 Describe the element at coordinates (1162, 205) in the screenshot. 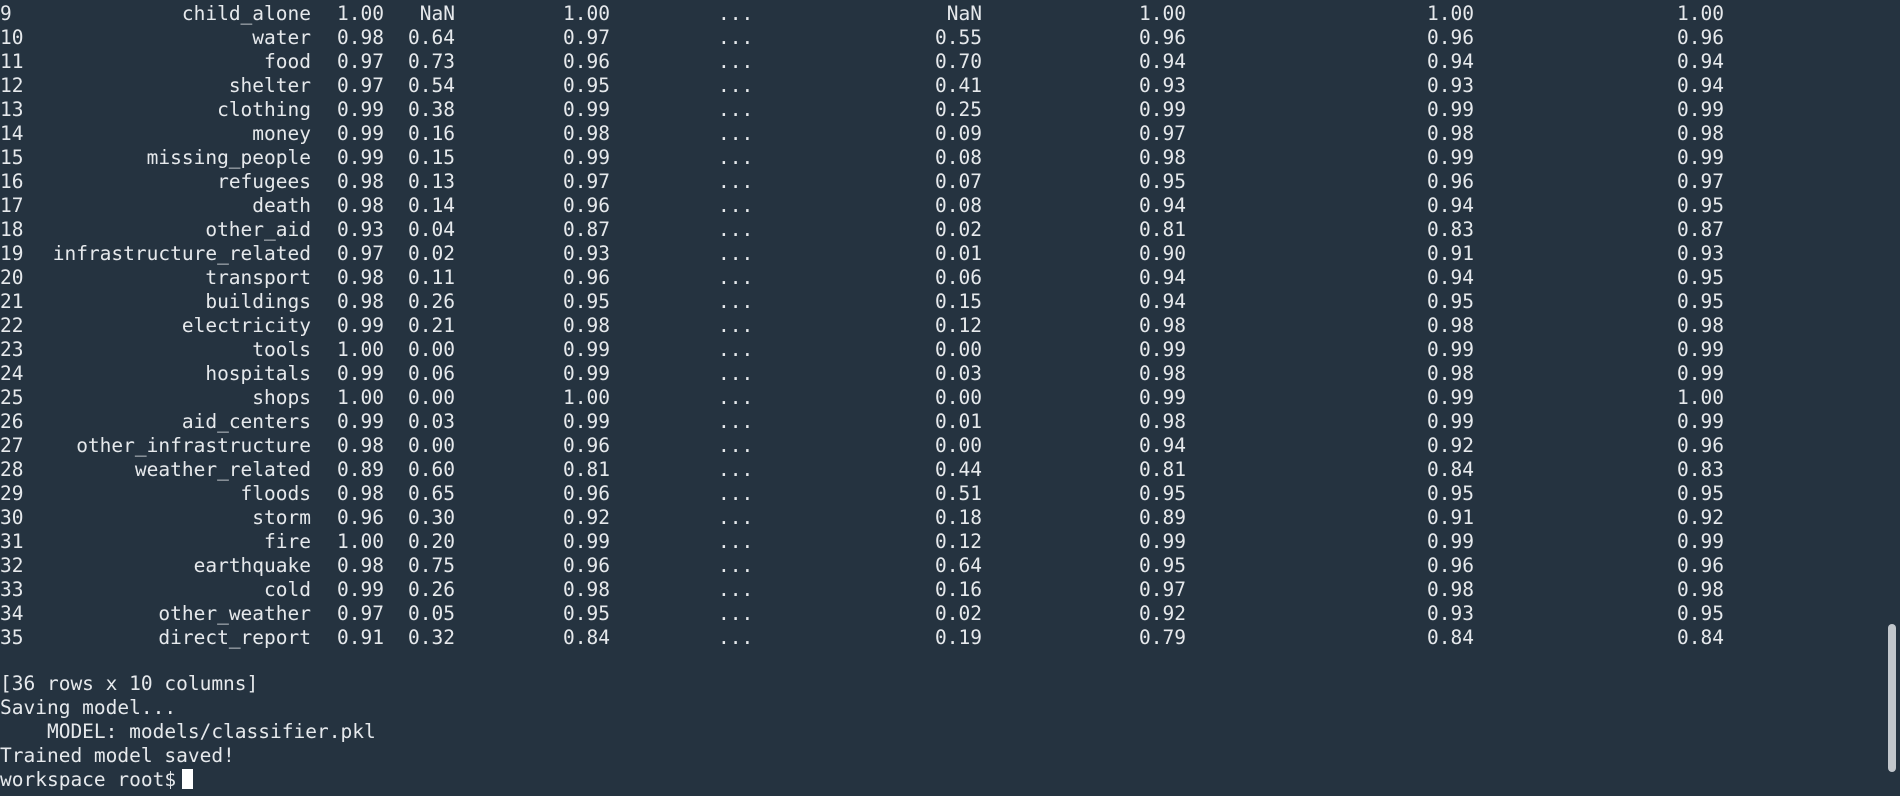

I see `metric-cell-c6: 0.94` at that location.